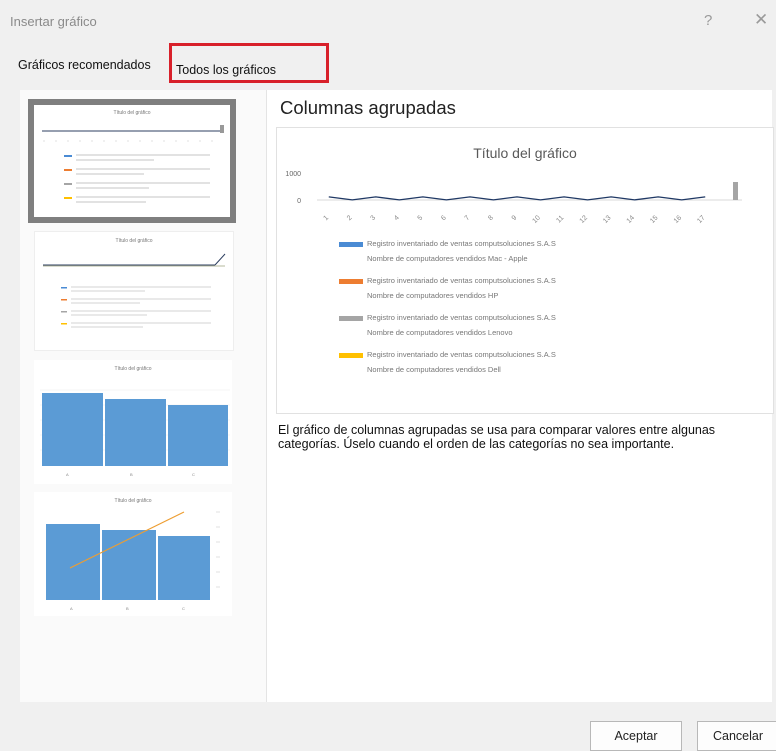 The height and width of the screenshot is (751, 776). What do you see at coordinates (525, 153) in the screenshot?
I see `chart-title: Título del gráfico` at bounding box center [525, 153].